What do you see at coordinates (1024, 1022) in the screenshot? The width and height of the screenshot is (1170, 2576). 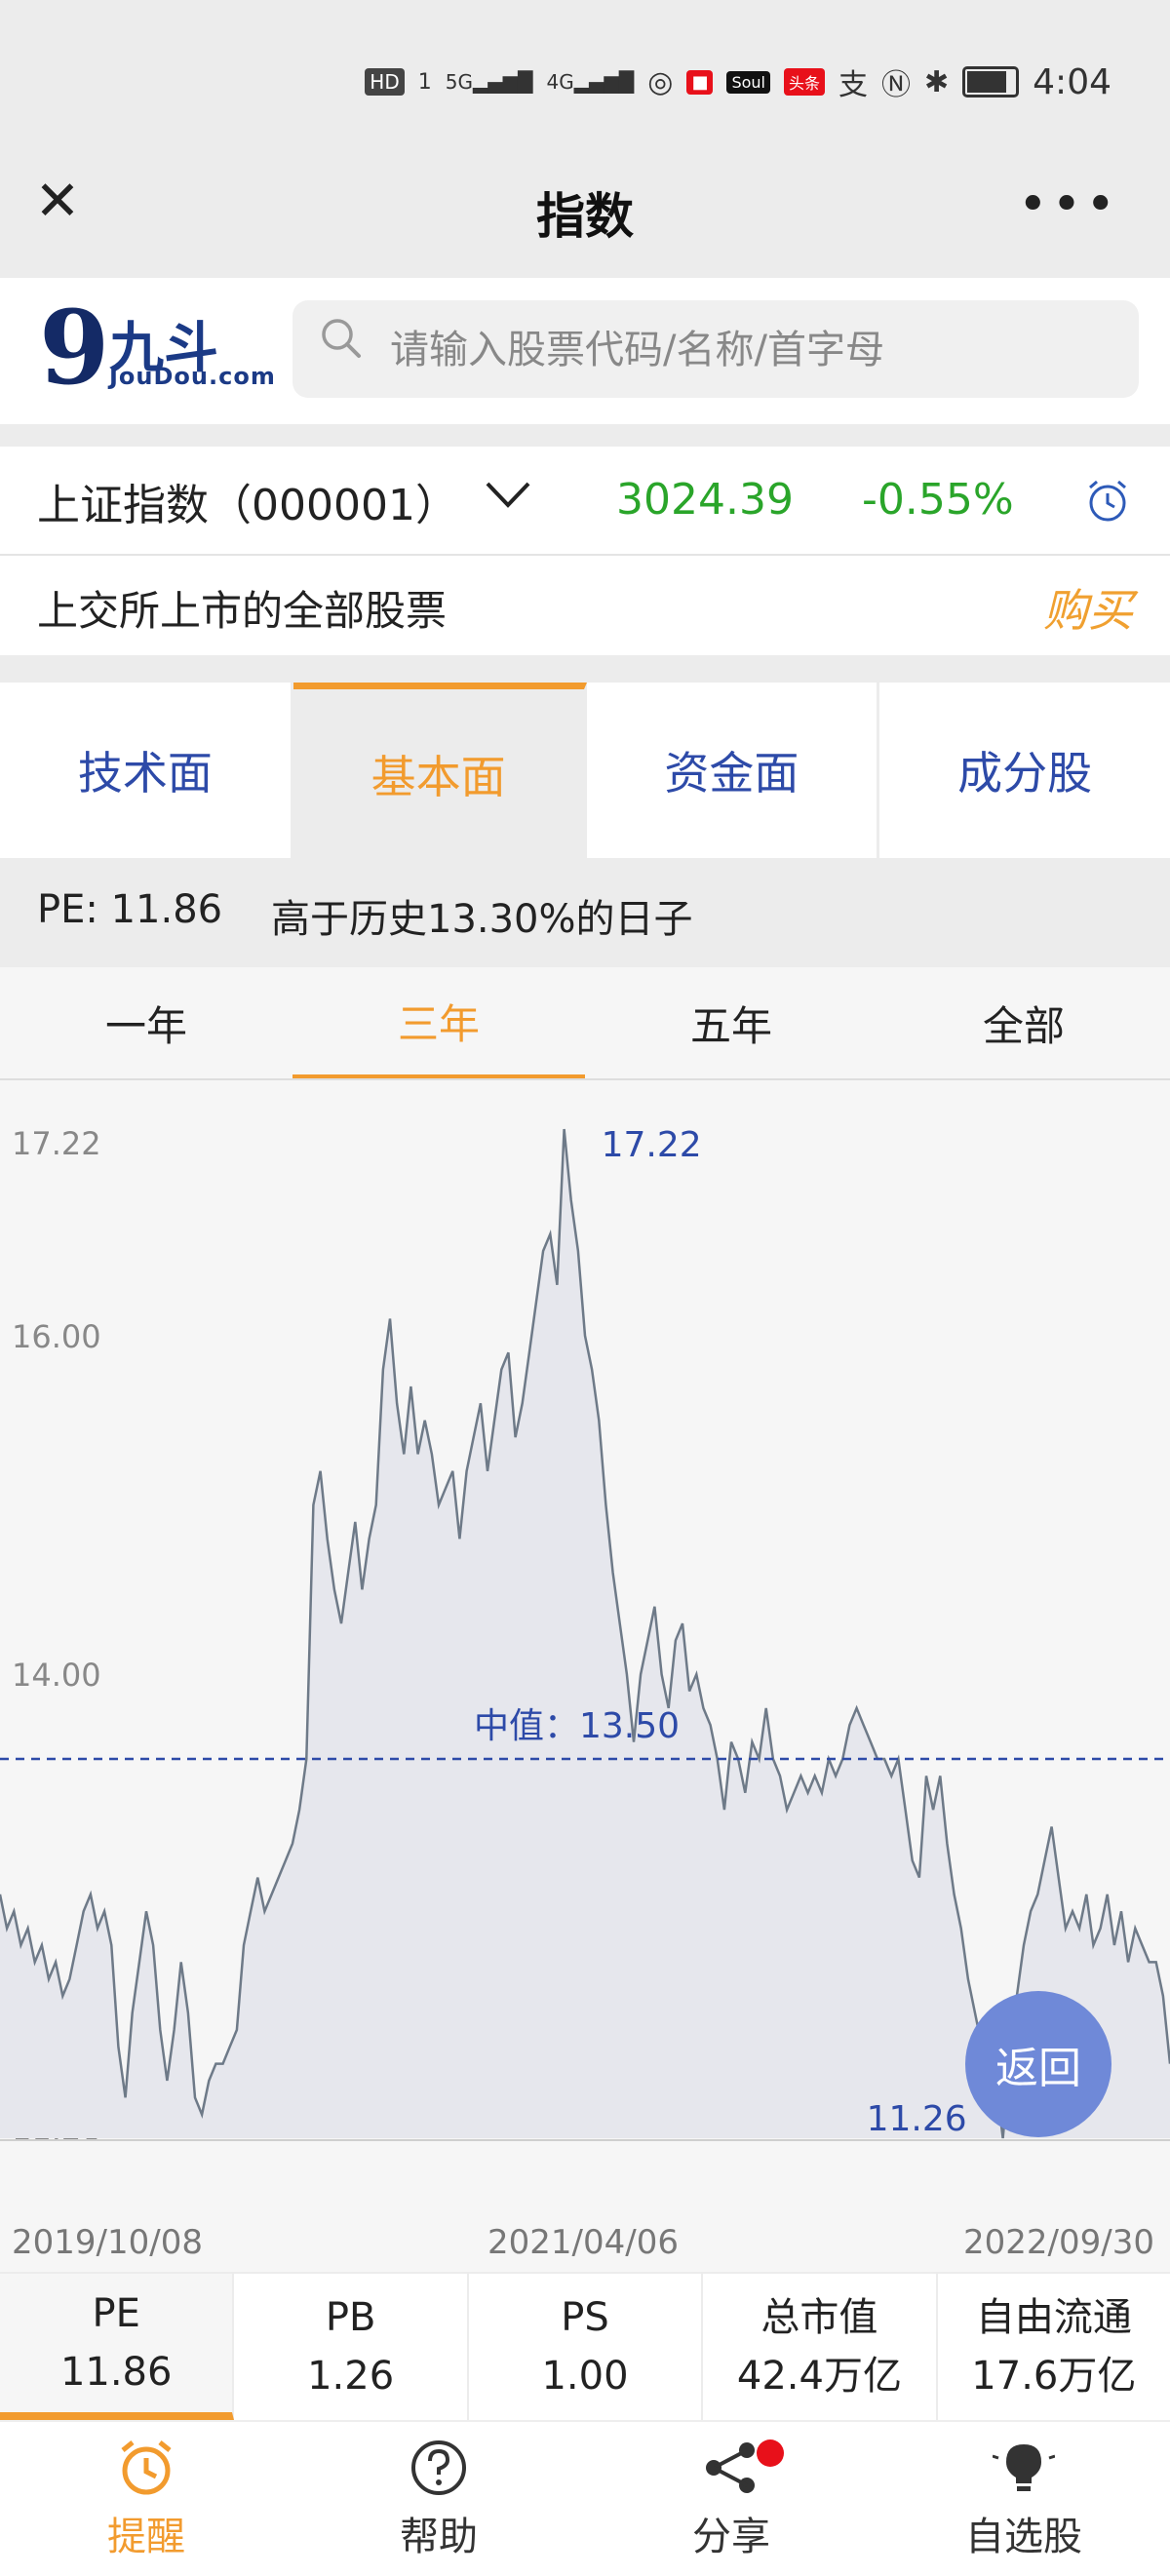 I see `period-tab-all: 全部` at bounding box center [1024, 1022].